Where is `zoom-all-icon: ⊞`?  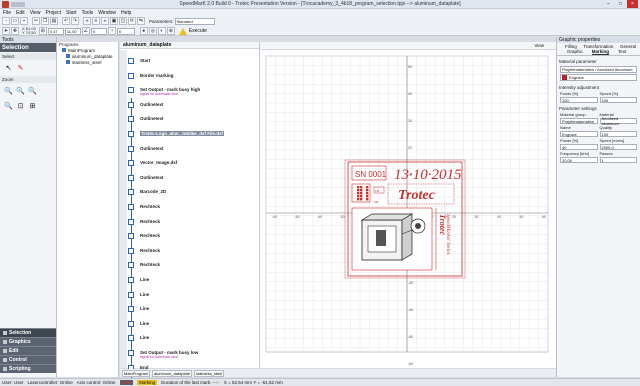 zoom-all-icon: ⊞ is located at coordinates (32, 105).